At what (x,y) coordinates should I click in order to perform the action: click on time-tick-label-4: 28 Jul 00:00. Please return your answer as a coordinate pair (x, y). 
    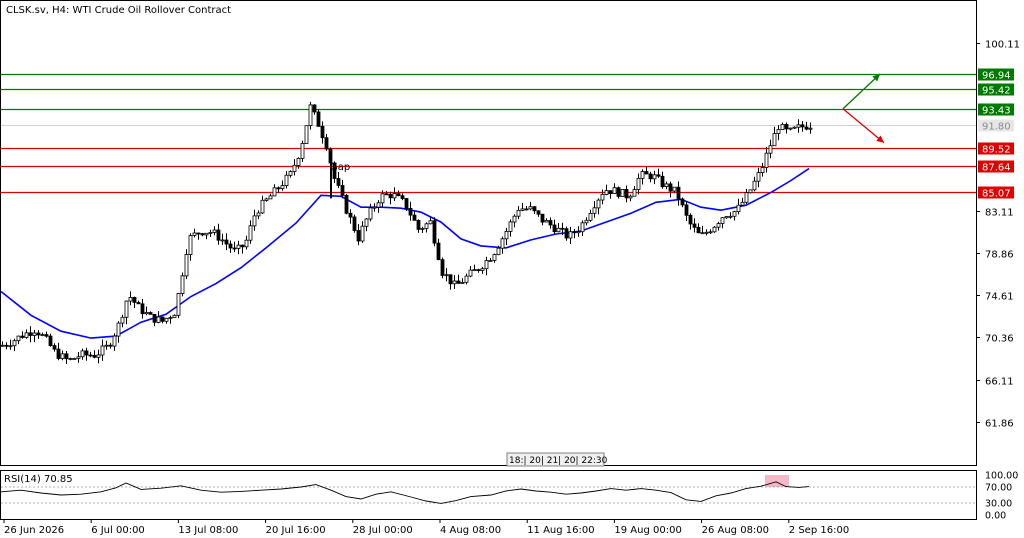
    Looking at the image, I should click on (383, 530).